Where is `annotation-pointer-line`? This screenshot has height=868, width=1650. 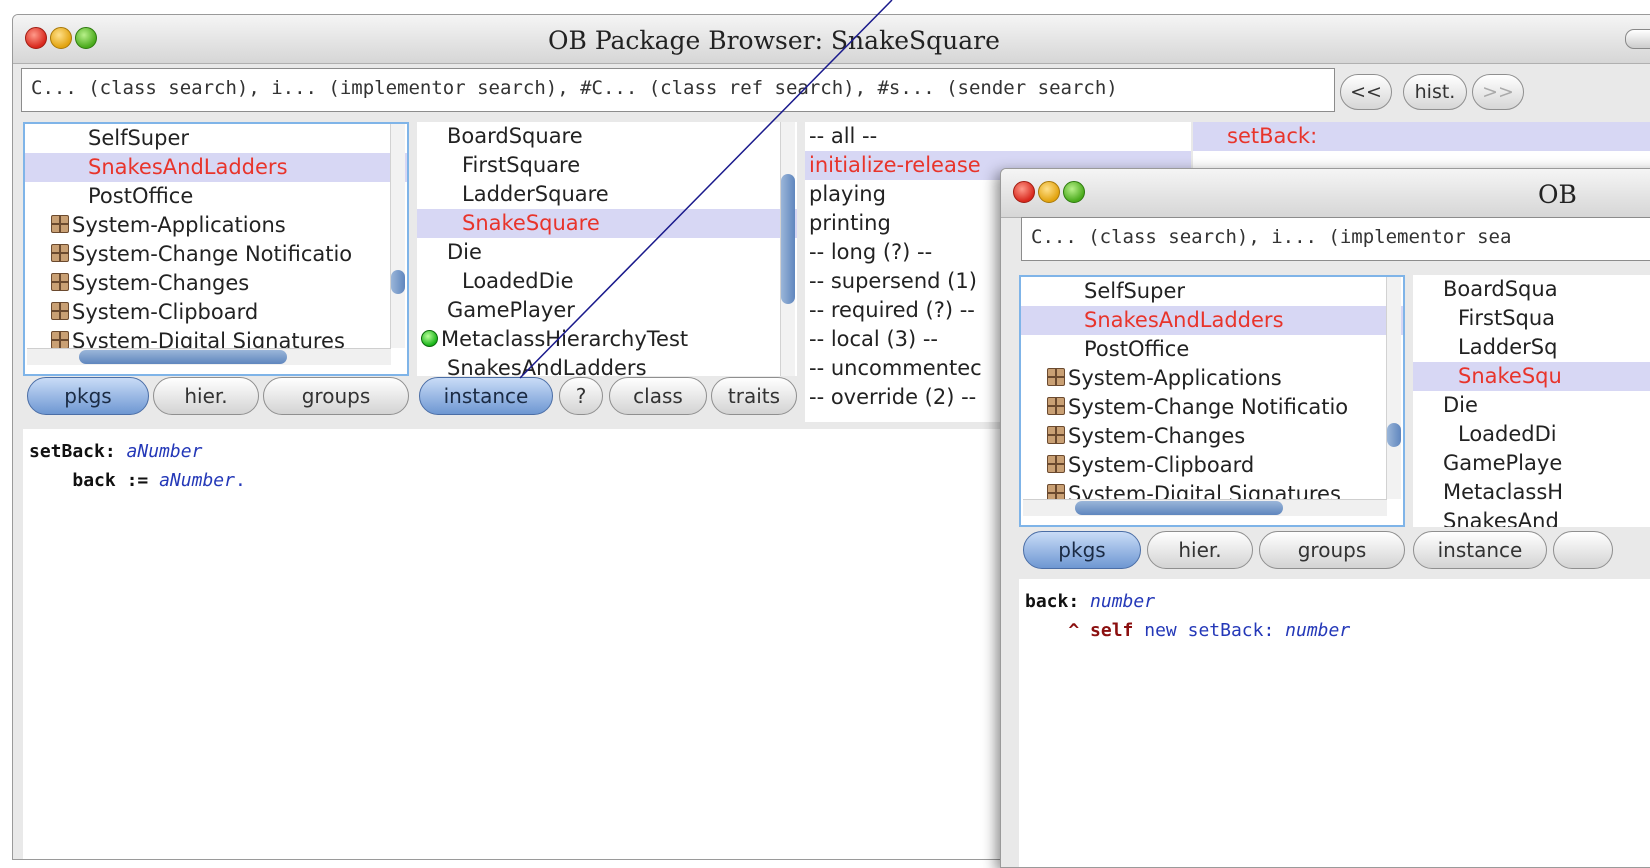
annotation-pointer-line is located at coordinates (706, 189).